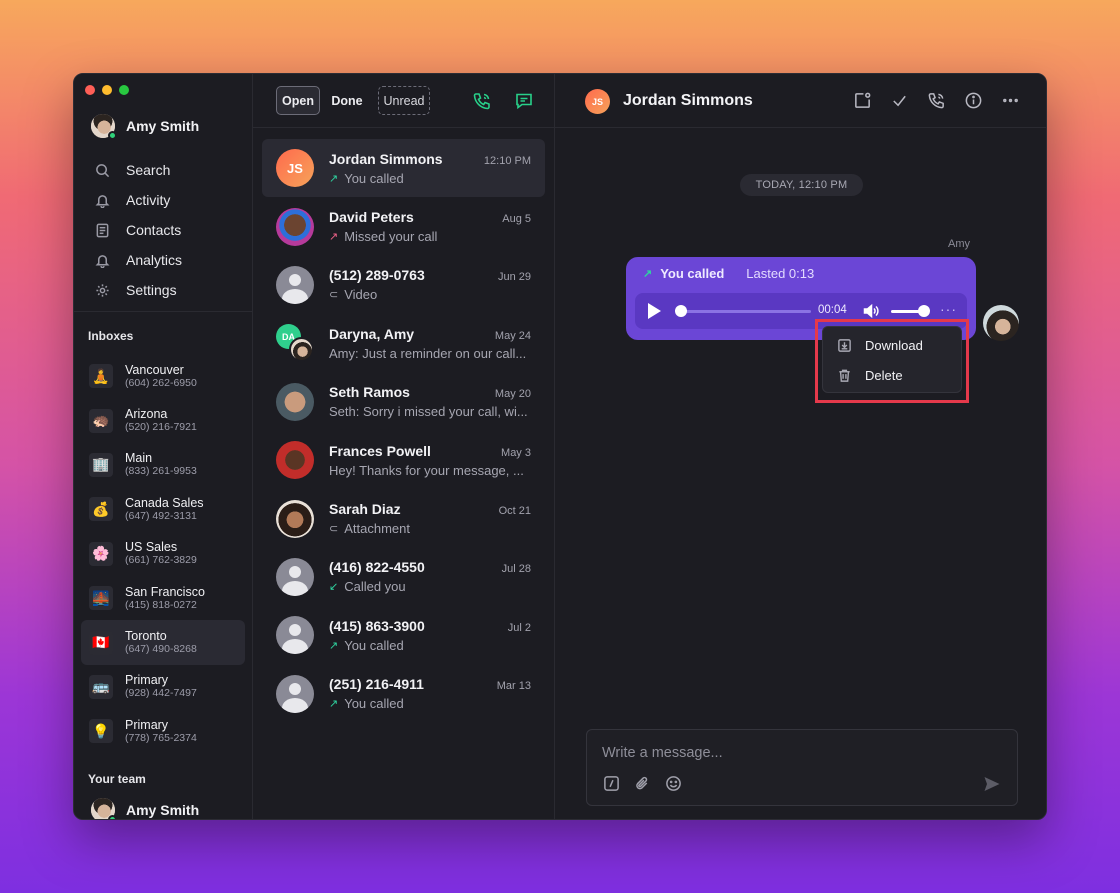 This screenshot has width=1120, height=893. What do you see at coordinates (792, 753) in the screenshot?
I see `message-input` at bounding box center [792, 753].